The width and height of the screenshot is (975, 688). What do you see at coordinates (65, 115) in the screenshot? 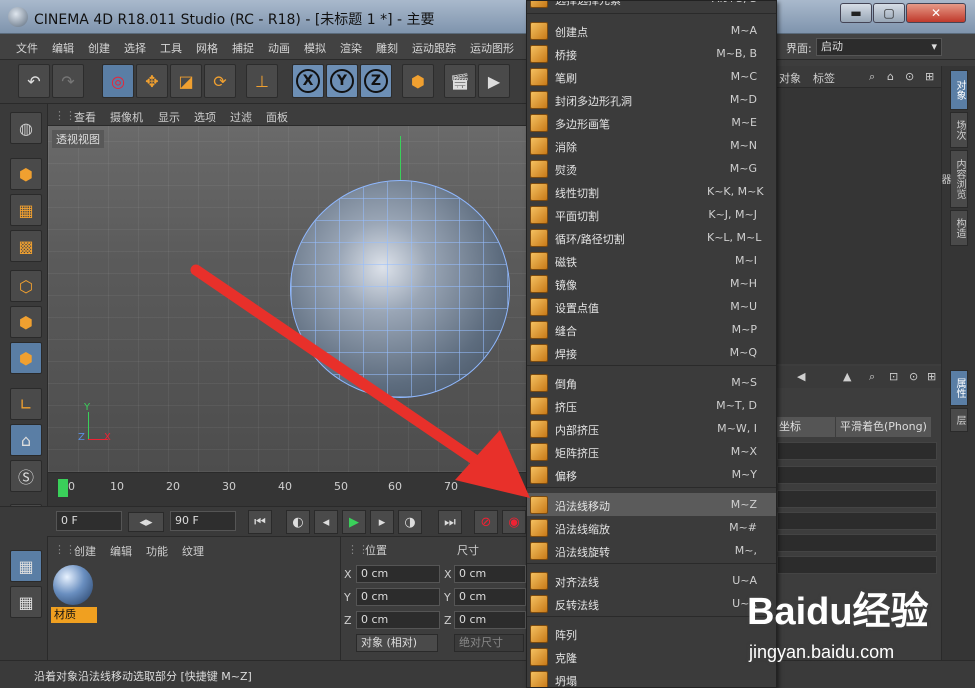
I see `viewport-drag-handle: ⋮⋮` at bounding box center [65, 115].